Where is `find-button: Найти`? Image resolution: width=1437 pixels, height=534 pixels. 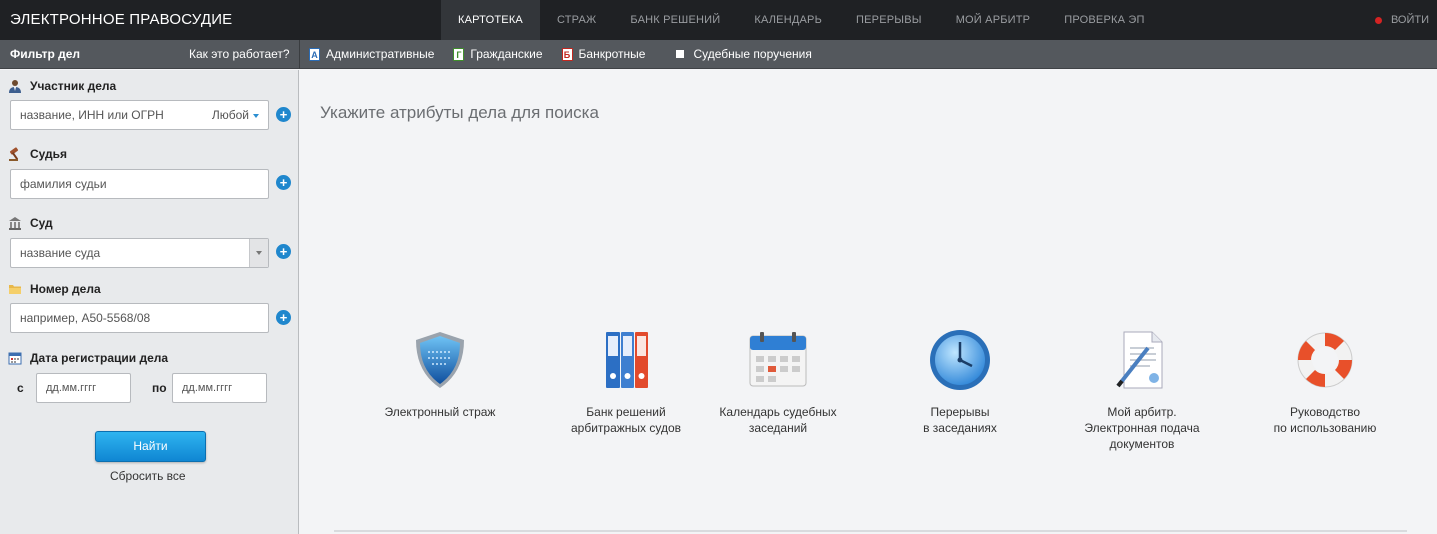 find-button: Найти is located at coordinates (150, 446).